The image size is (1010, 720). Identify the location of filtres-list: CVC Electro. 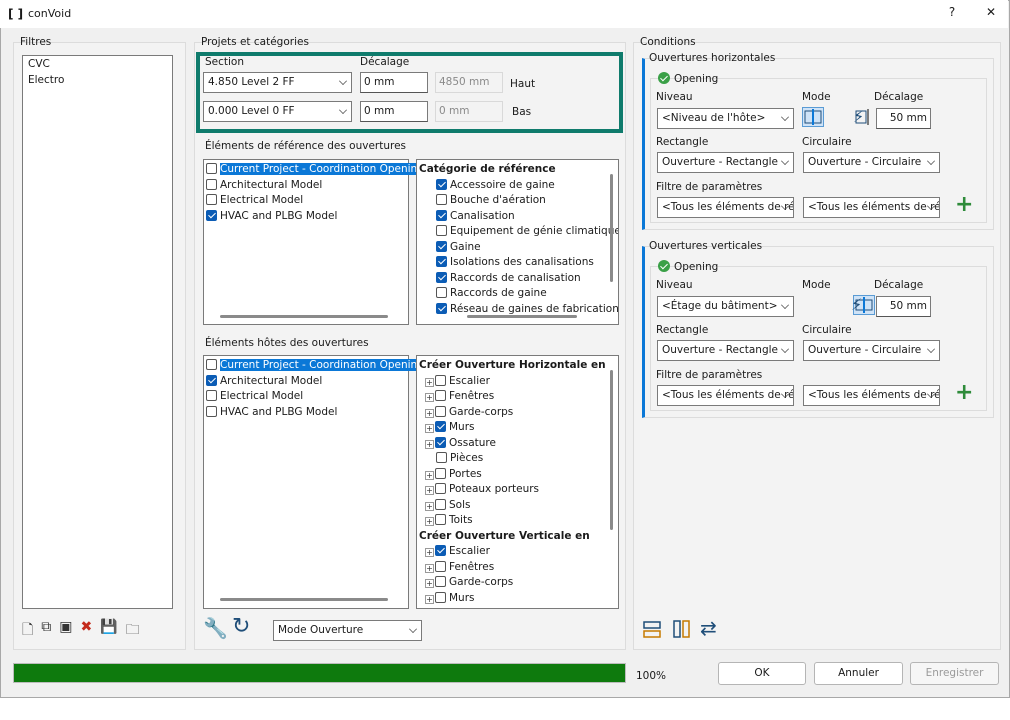
(97, 332).